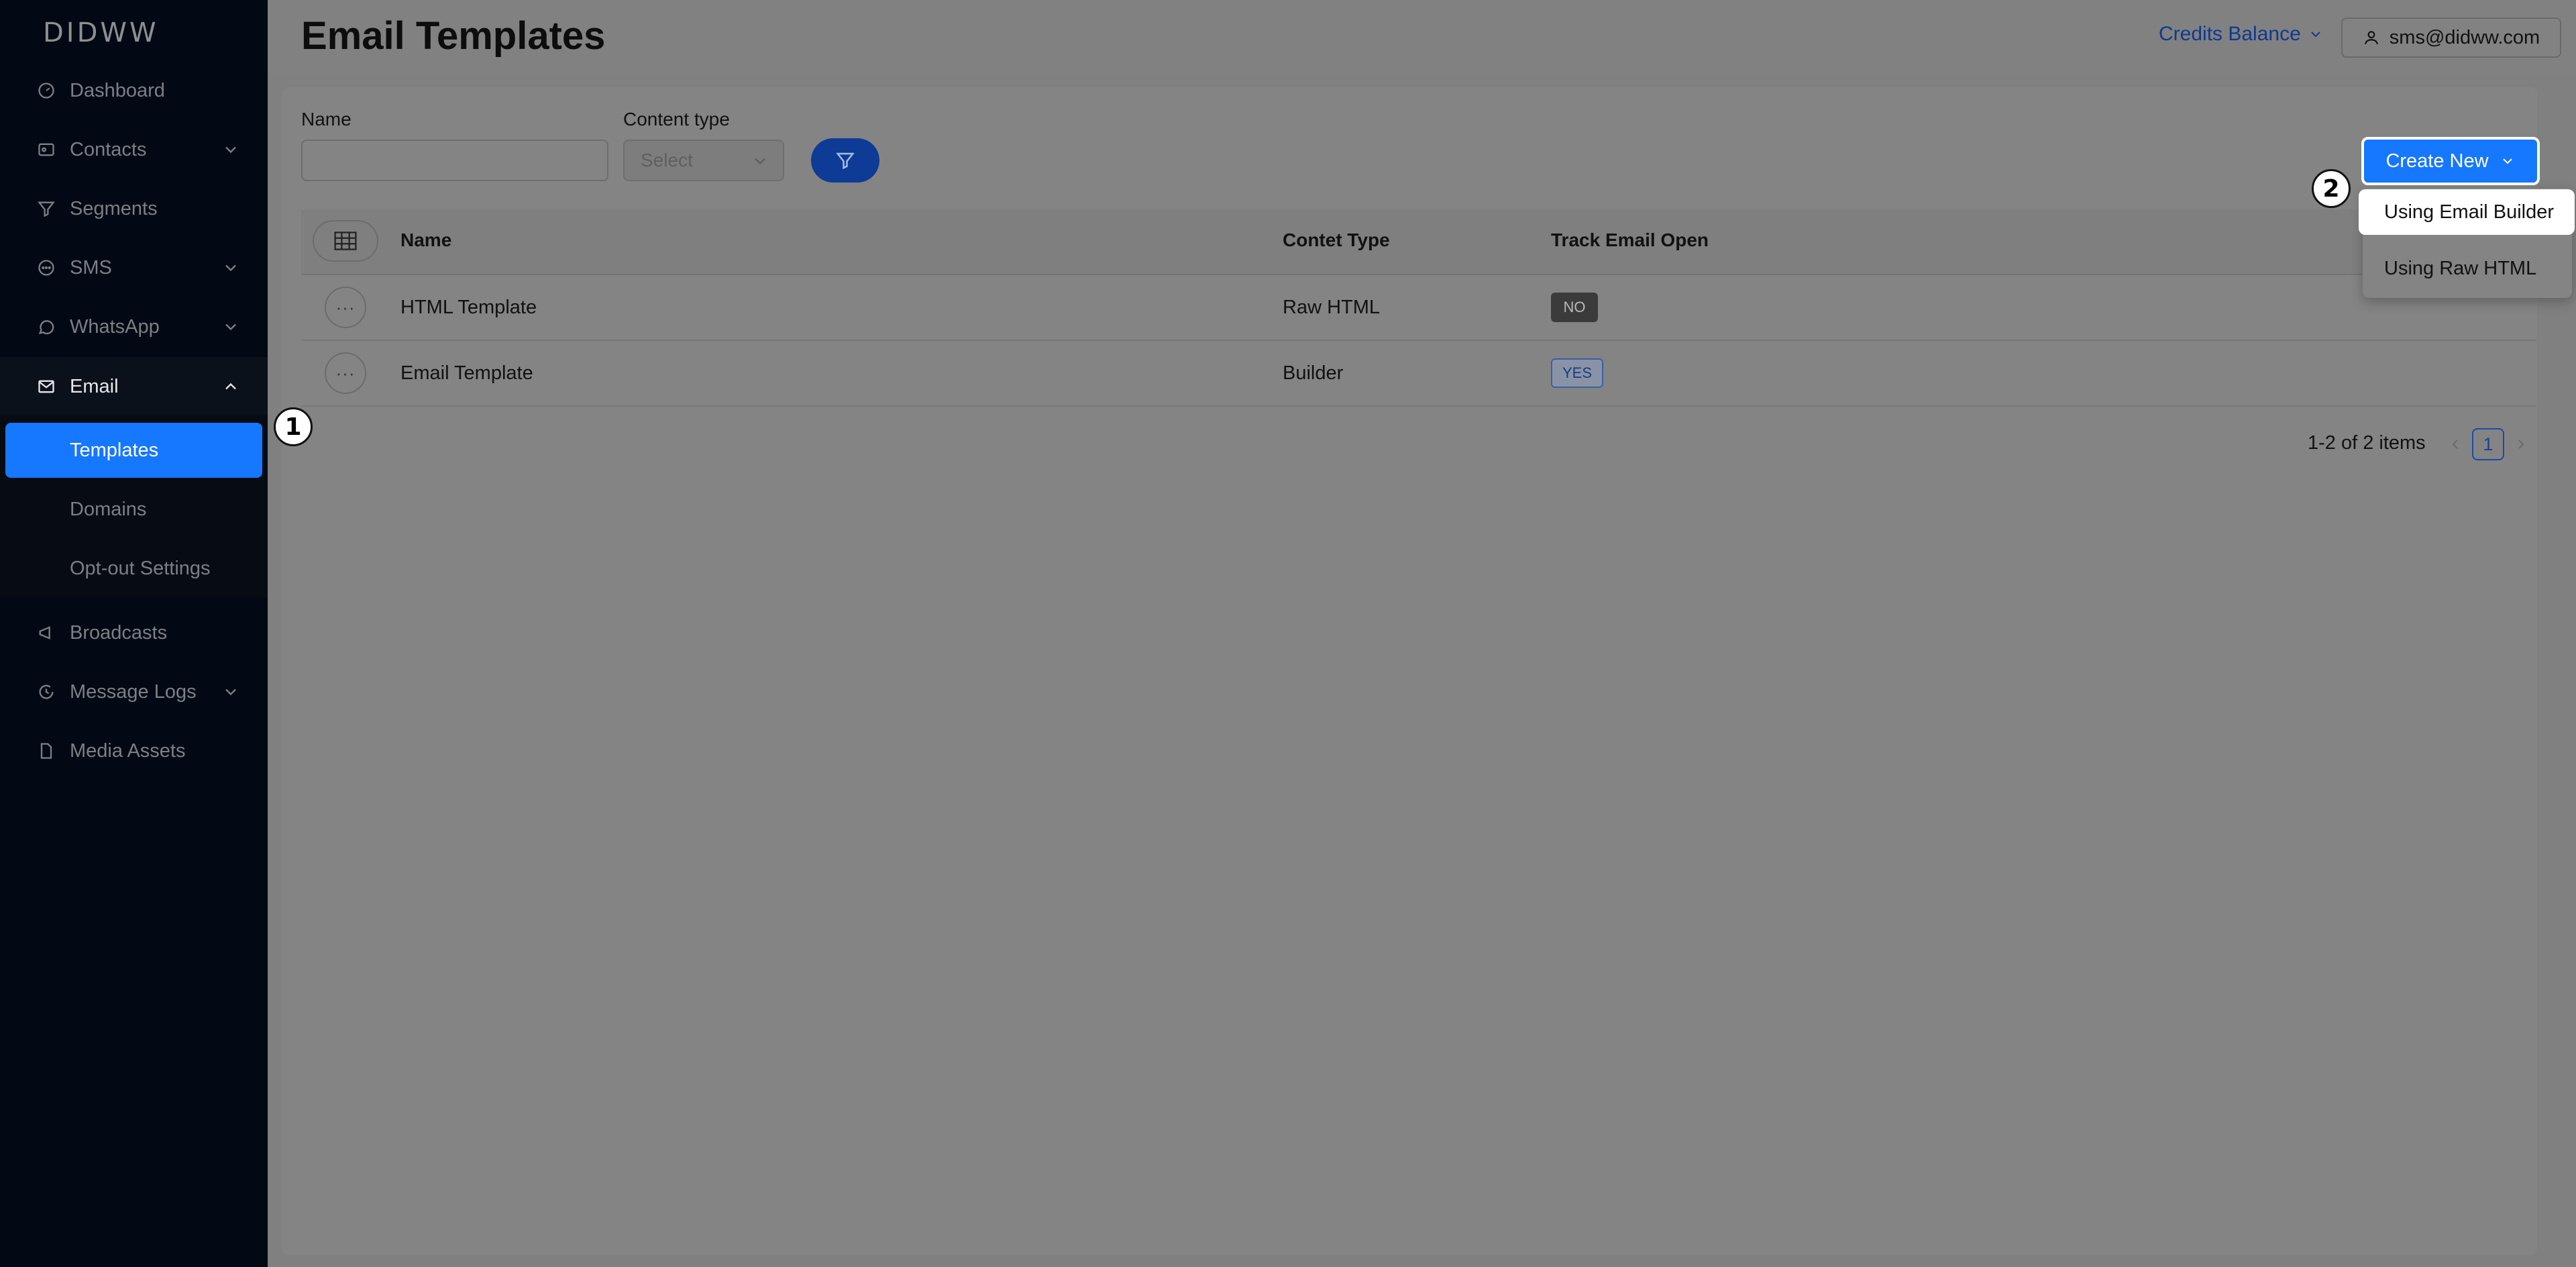 This screenshot has height=1267, width=2576. I want to click on sidebar-item-label: Media Assets, so click(128, 751).